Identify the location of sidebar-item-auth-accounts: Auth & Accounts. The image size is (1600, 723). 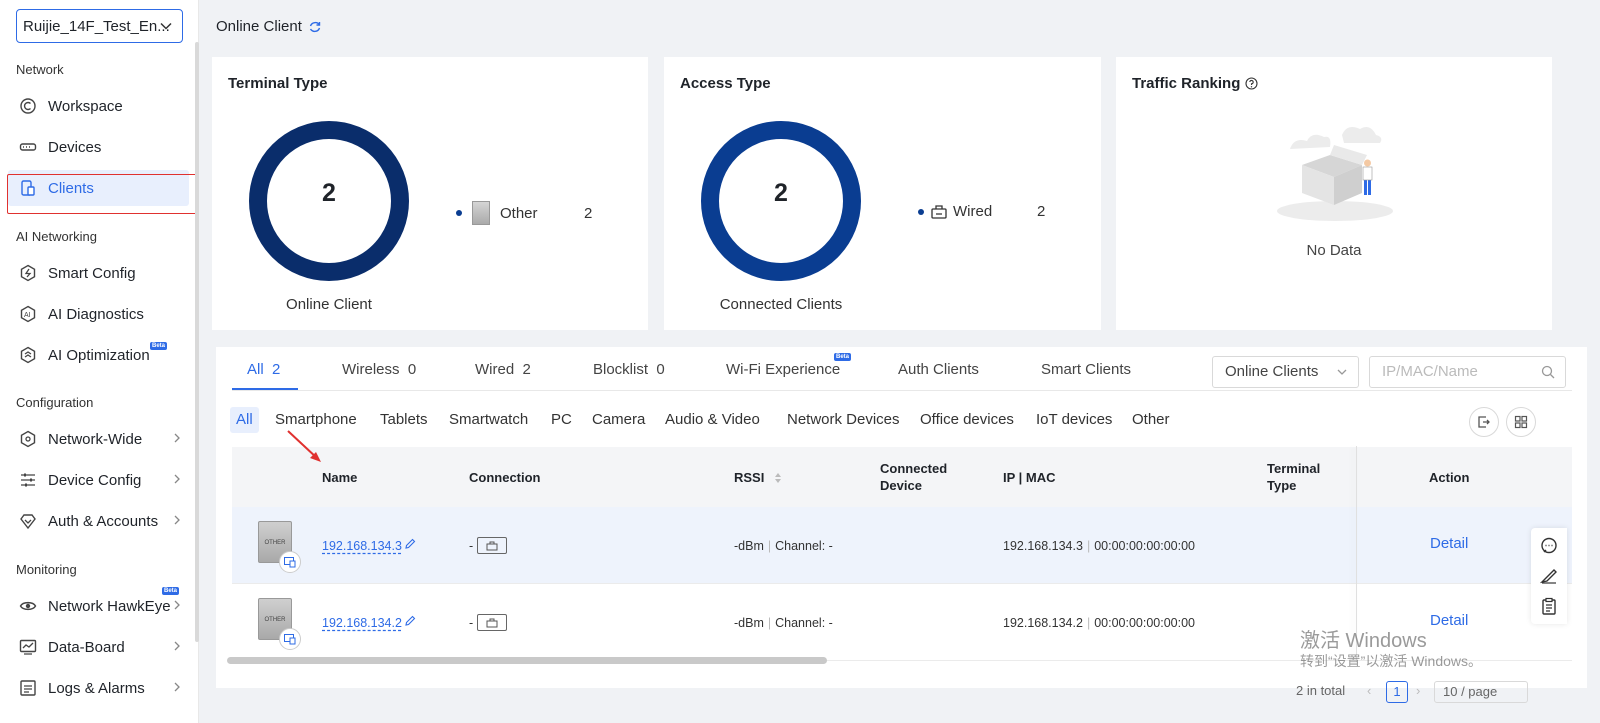
(98, 521).